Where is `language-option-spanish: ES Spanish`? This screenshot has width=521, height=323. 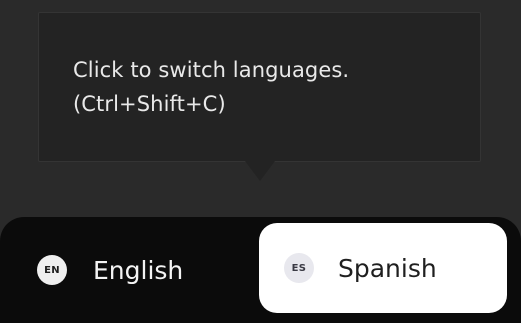 language-option-spanish: ES Spanish is located at coordinates (383, 268).